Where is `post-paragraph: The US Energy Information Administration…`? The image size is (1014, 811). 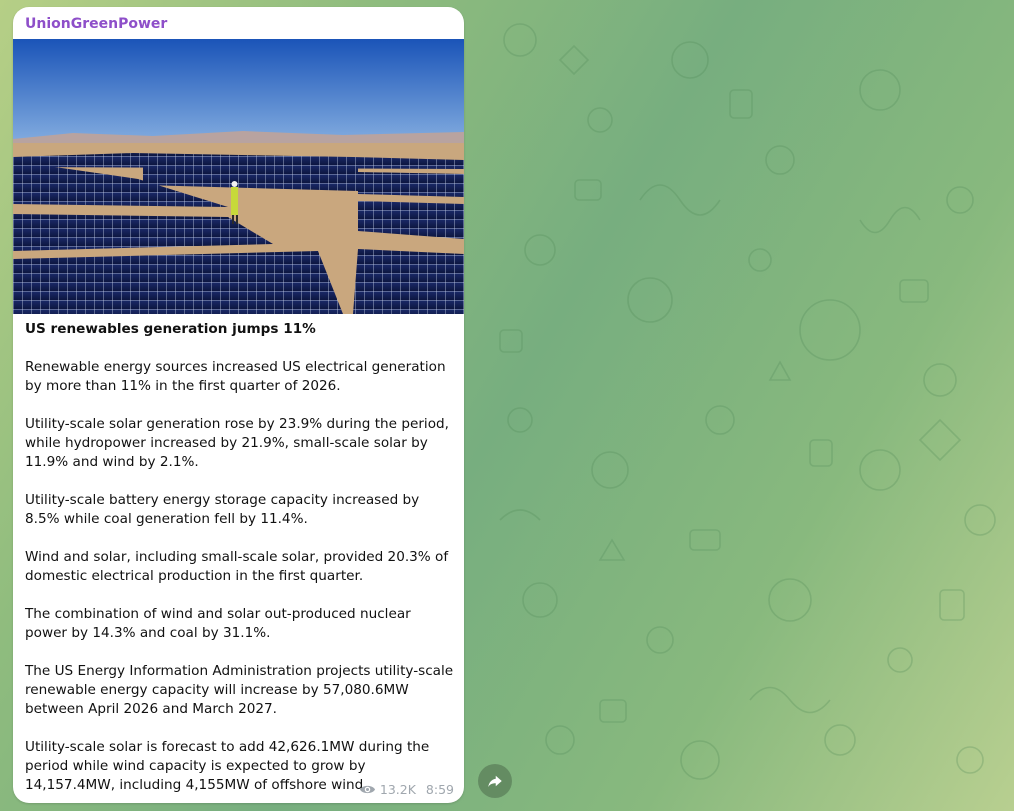
post-paragraph: The US Energy Information Administration… is located at coordinates (239, 690).